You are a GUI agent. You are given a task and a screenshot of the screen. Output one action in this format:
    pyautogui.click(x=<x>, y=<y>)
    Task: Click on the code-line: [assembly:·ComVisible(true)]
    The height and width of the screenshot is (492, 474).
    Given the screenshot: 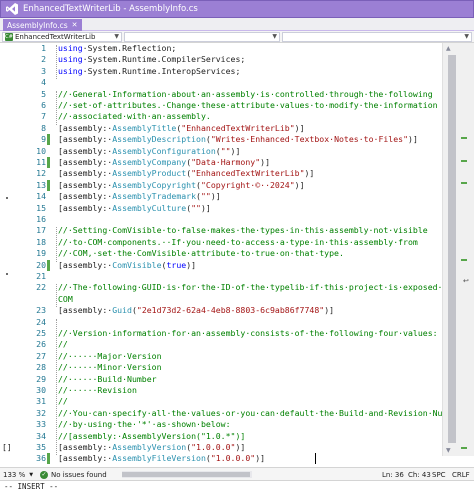 What is the action you would take?
    pyautogui.click(x=127, y=265)
    